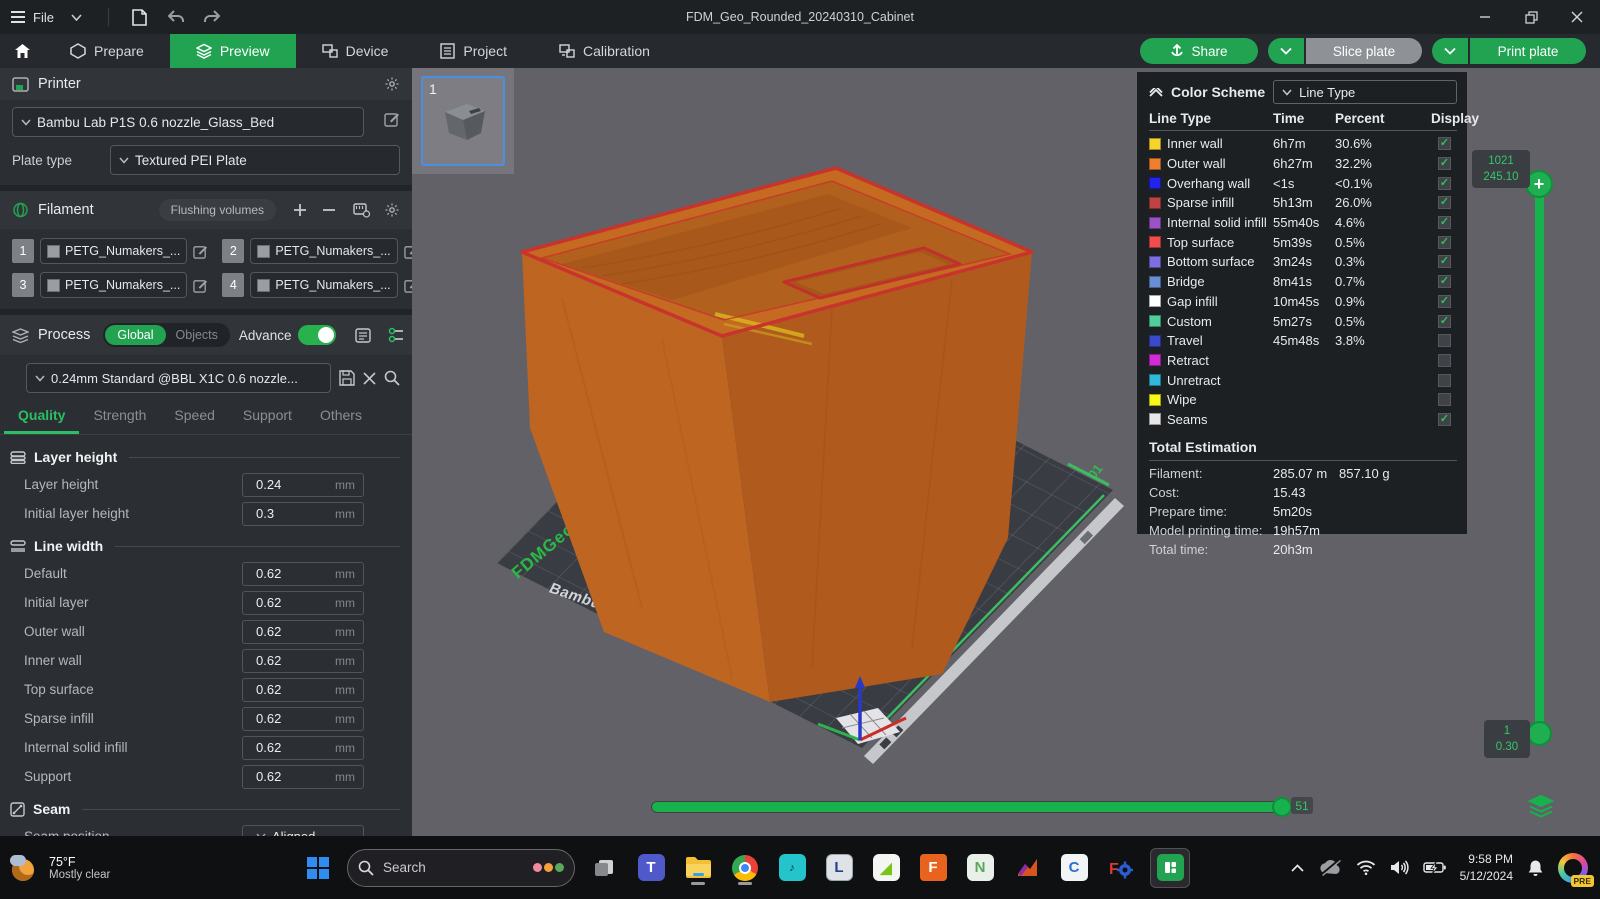 The height and width of the screenshot is (899, 1600). What do you see at coordinates (1365, 92) in the screenshot?
I see `color-scheme-select: Line Type` at bounding box center [1365, 92].